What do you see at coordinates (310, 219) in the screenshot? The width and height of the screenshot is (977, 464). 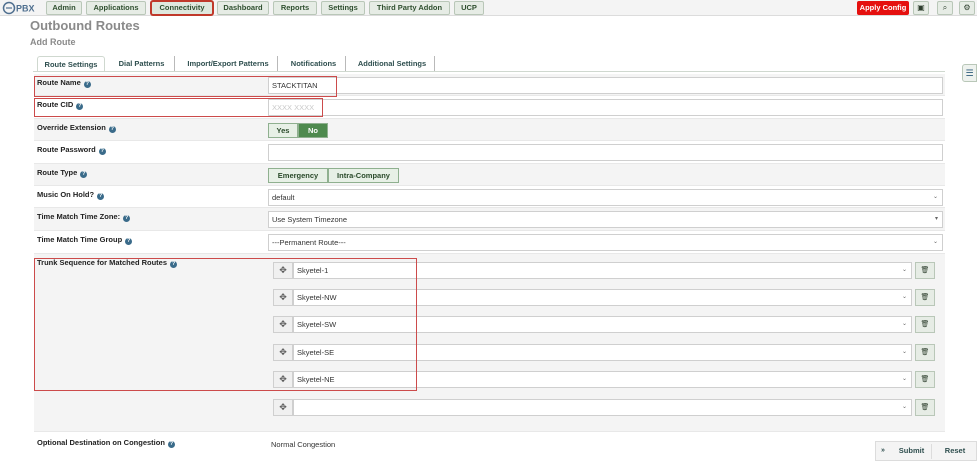 I see `time-zone-value: Use System Timezone` at bounding box center [310, 219].